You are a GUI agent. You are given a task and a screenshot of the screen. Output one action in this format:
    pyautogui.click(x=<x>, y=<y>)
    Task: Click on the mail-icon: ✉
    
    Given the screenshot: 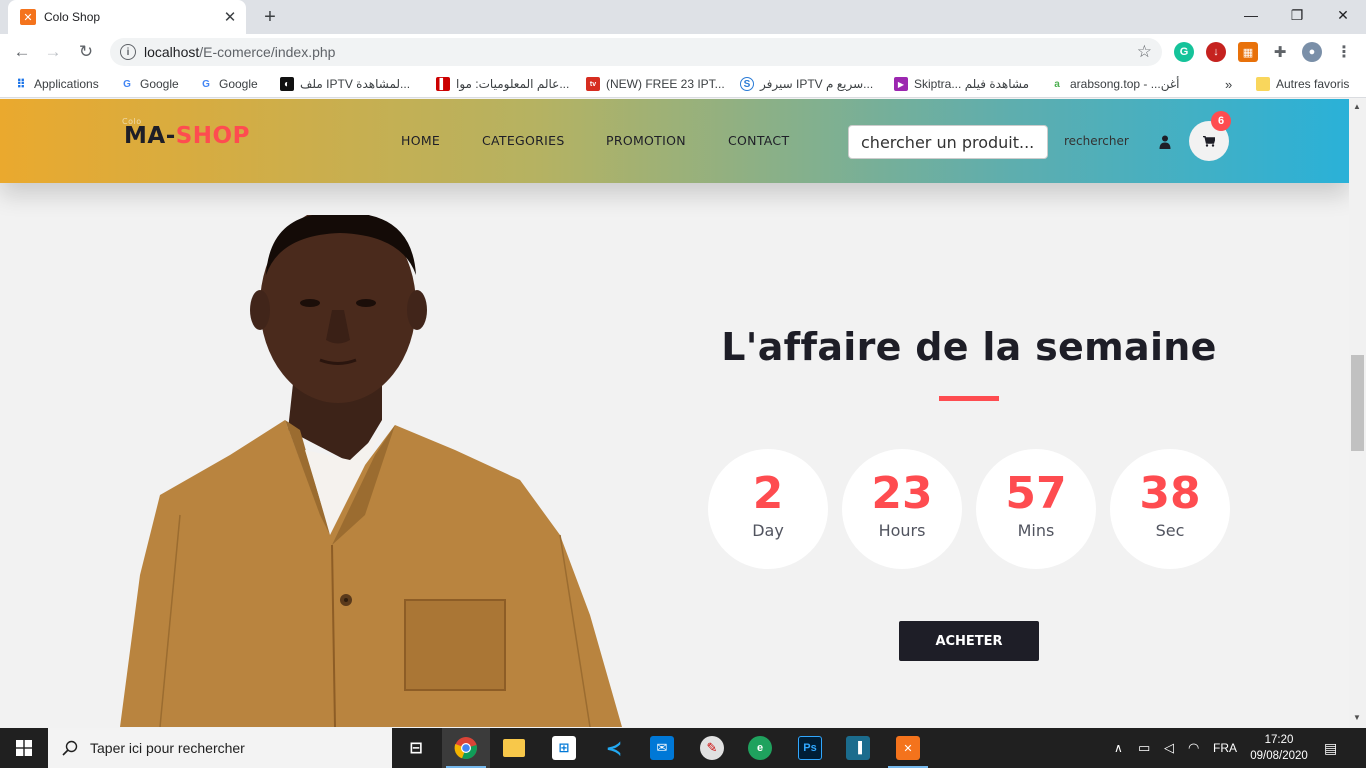 What is the action you would take?
    pyautogui.click(x=662, y=748)
    